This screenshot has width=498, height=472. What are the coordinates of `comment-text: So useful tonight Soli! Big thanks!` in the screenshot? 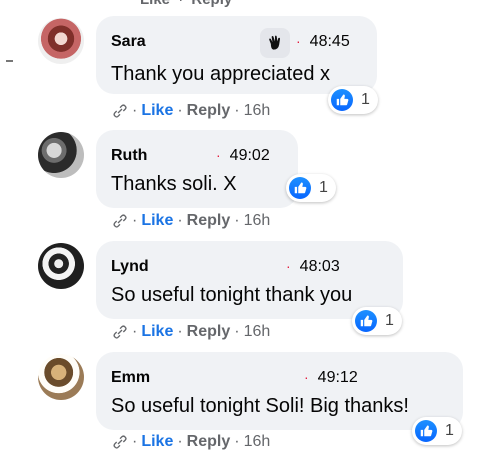 It's located at (260, 406).